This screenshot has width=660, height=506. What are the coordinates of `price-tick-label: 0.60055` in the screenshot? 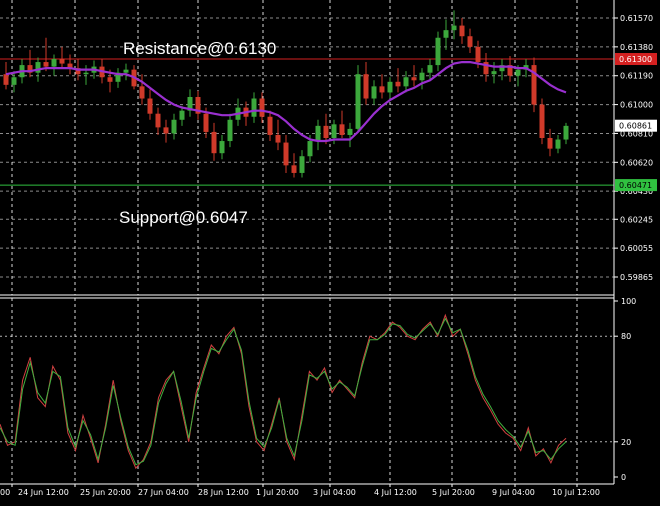 It's located at (636, 248).